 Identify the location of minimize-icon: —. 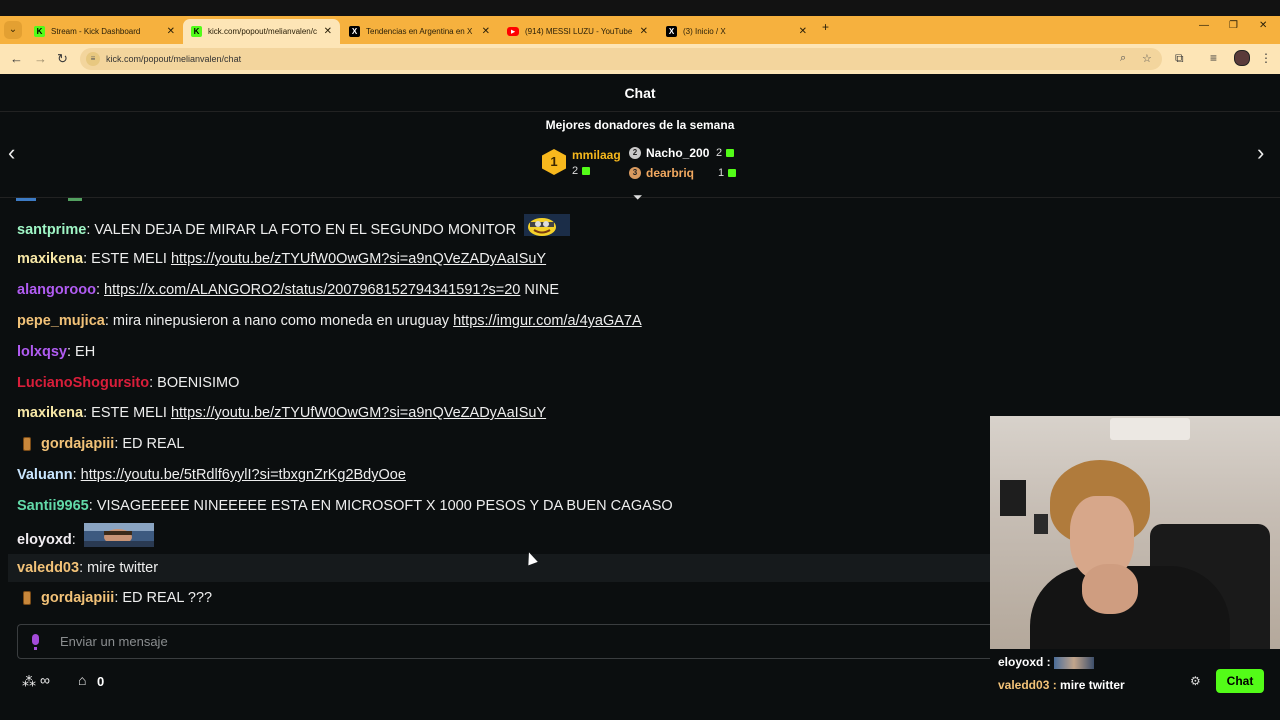
(1204, 25).